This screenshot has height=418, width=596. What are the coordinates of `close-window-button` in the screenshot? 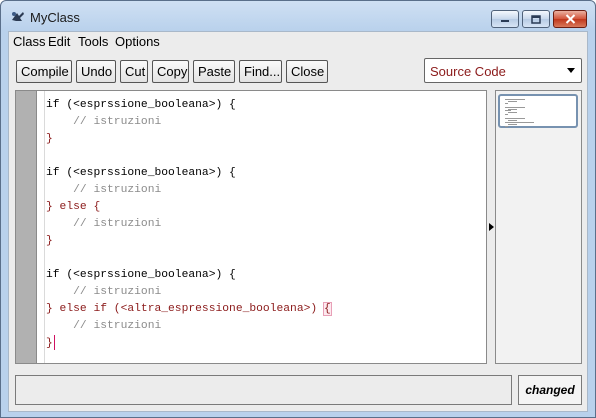 It's located at (570, 19).